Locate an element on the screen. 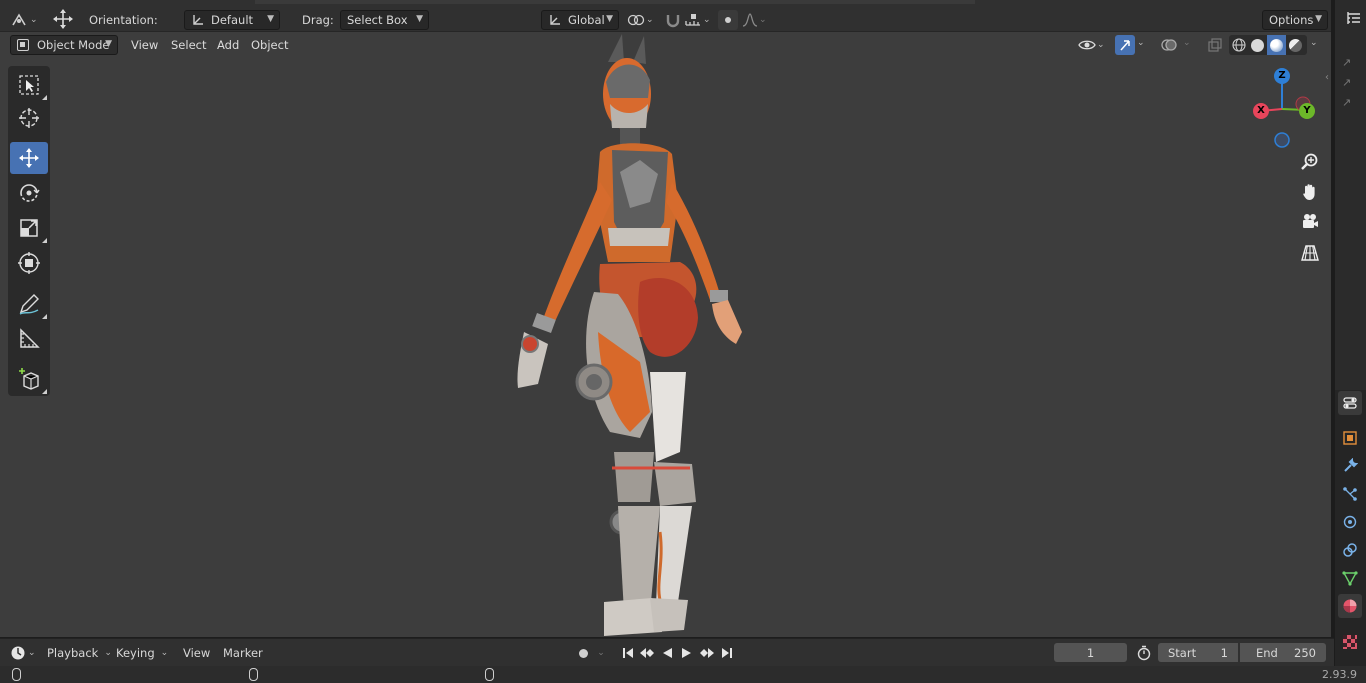 The width and height of the screenshot is (1366, 683). jump-to-end-button is located at coordinates (727, 653).